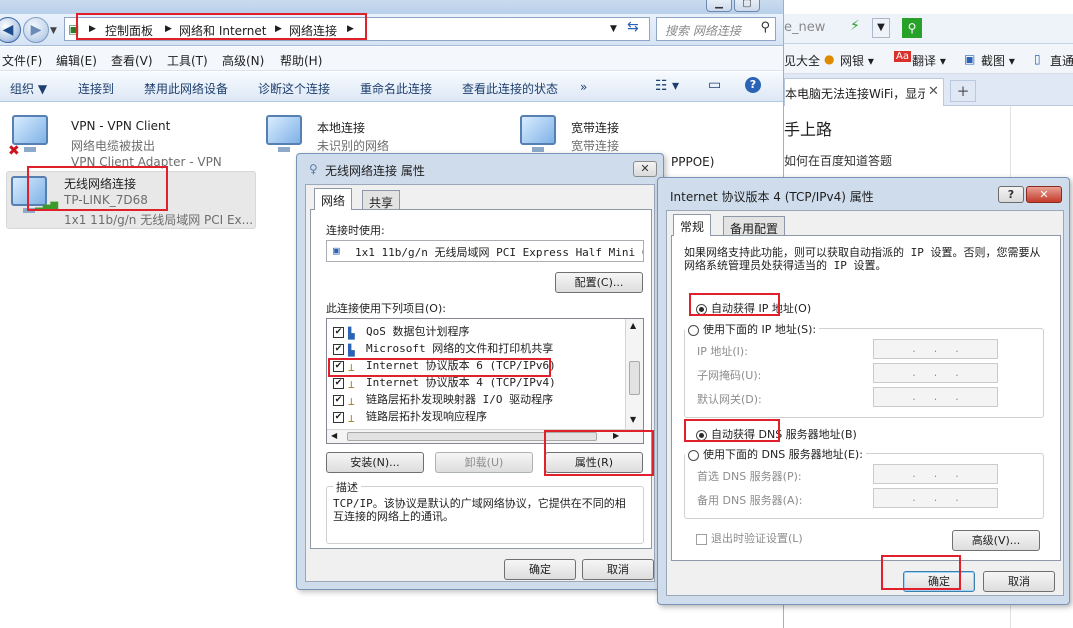 The height and width of the screenshot is (628, 1073). What do you see at coordinates (802, 60) in the screenshot?
I see `favorite-item: 见大全` at bounding box center [802, 60].